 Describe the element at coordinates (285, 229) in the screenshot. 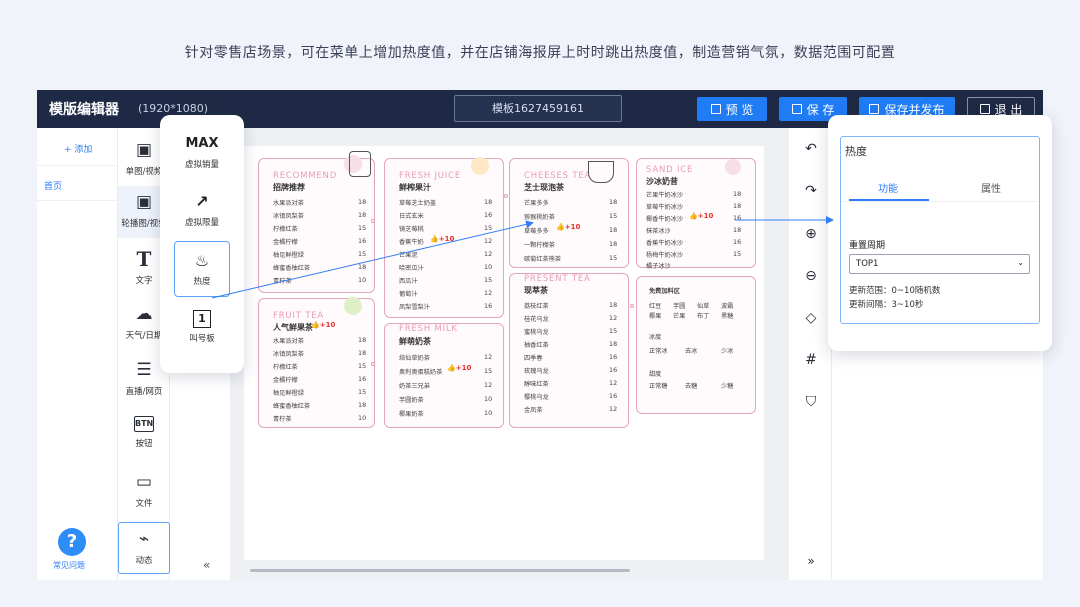

I see `menu-item: 柠檬红茶` at that location.